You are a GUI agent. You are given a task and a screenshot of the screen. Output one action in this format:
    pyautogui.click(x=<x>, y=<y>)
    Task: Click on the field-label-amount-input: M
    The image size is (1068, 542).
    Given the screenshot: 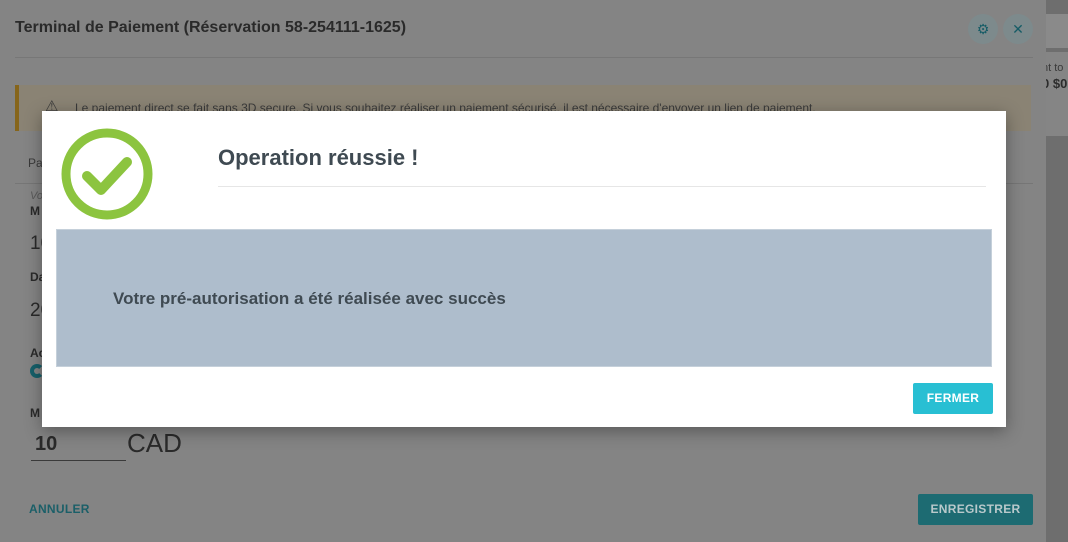 What is the action you would take?
    pyautogui.click(x=35, y=413)
    